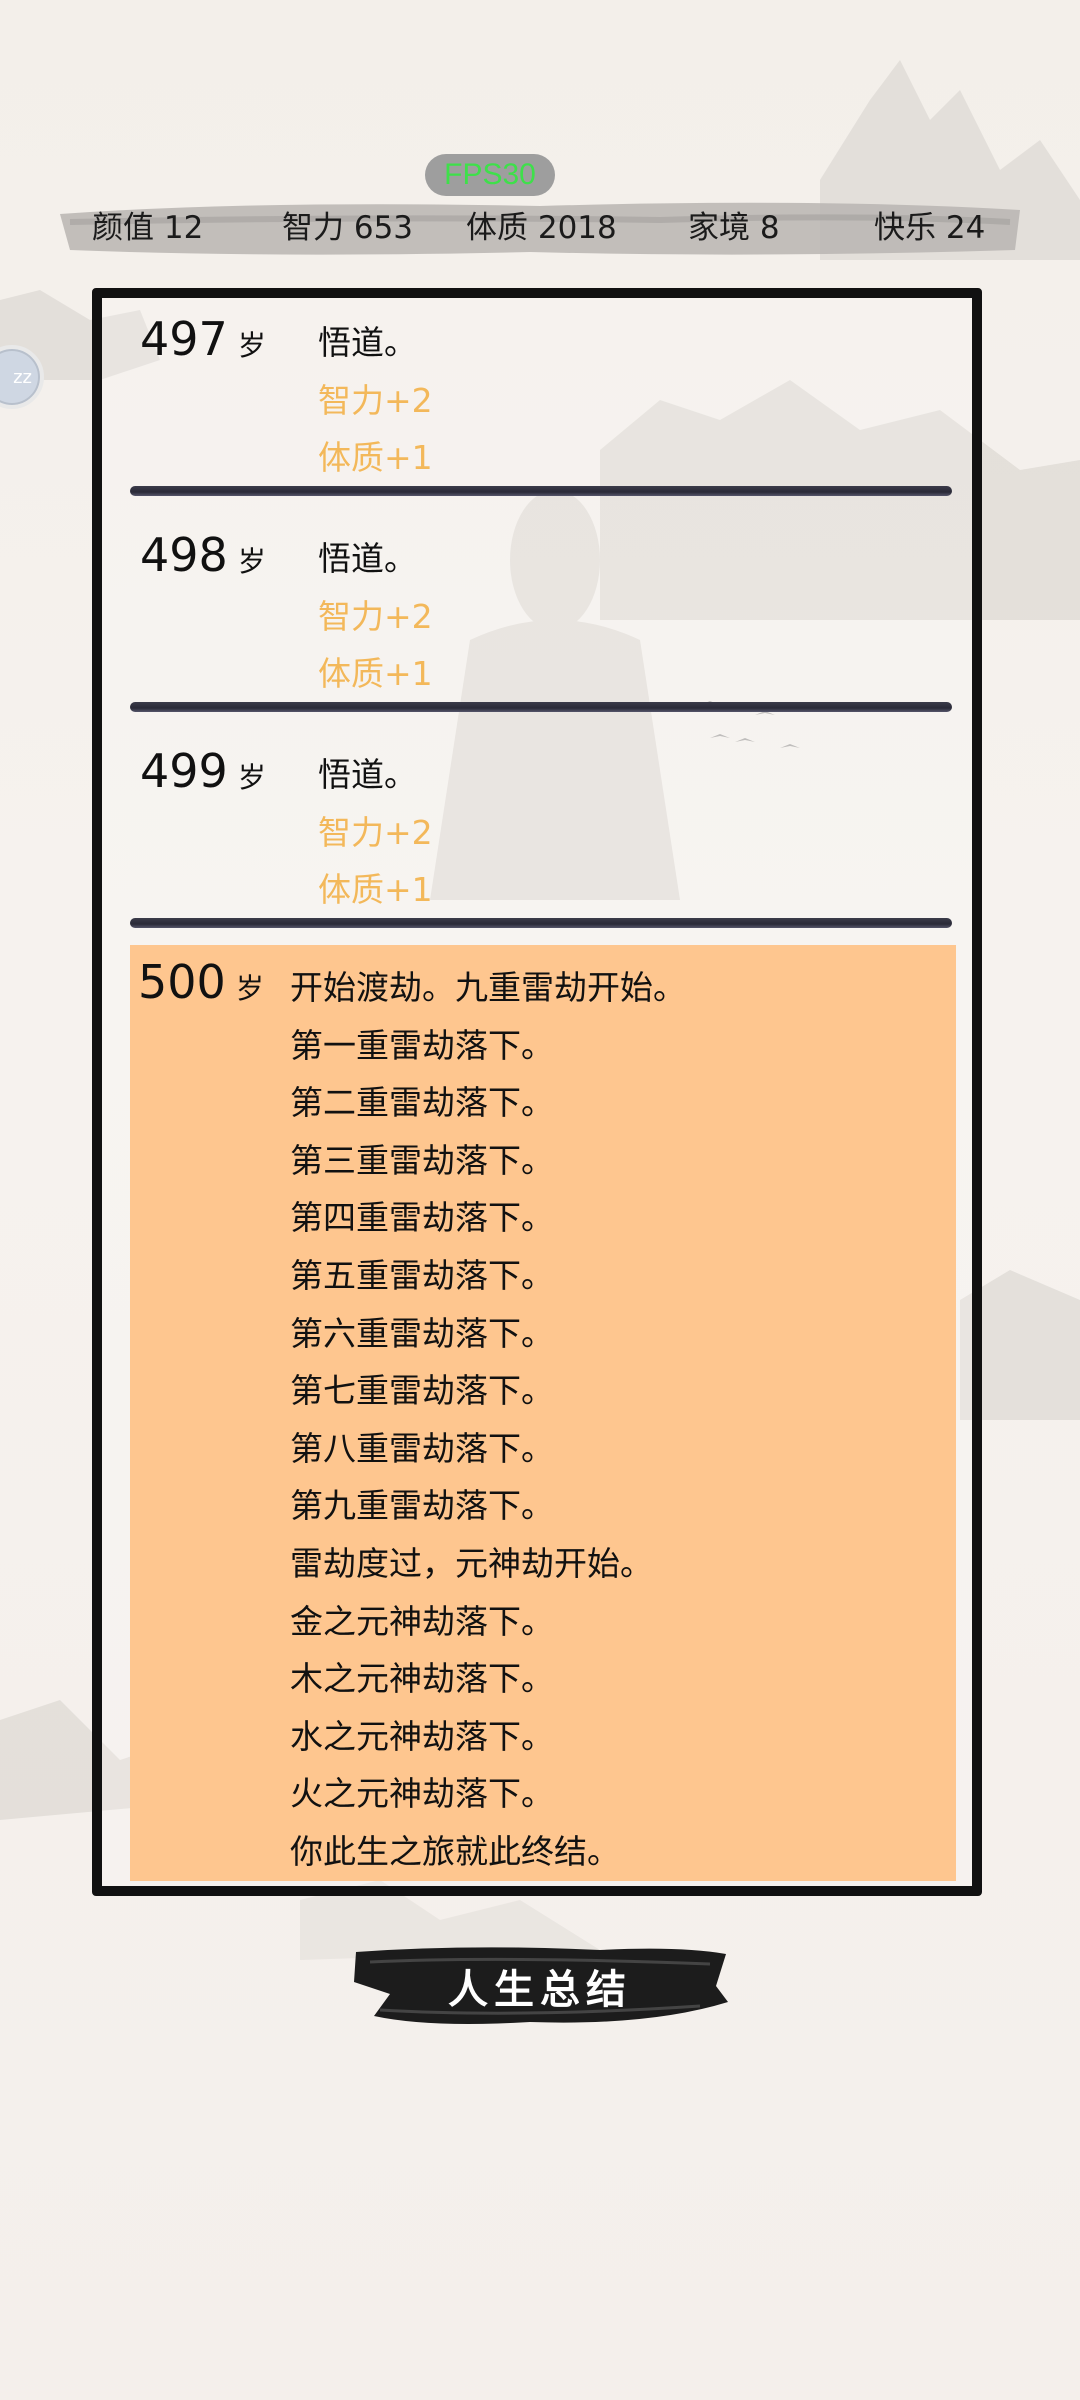 Image resolution: width=1080 pixels, height=2400 pixels. What do you see at coordinates (422, 1218) in the screenshot?
I see `event-text: 第四重雷劫落下。` at bounding box center [422, 1218].